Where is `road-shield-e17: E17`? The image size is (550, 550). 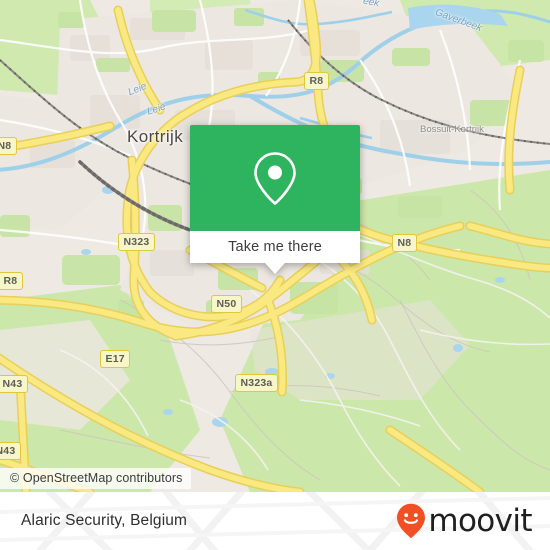
road-shield-e17: E17 is located at coordinates (115, 359).